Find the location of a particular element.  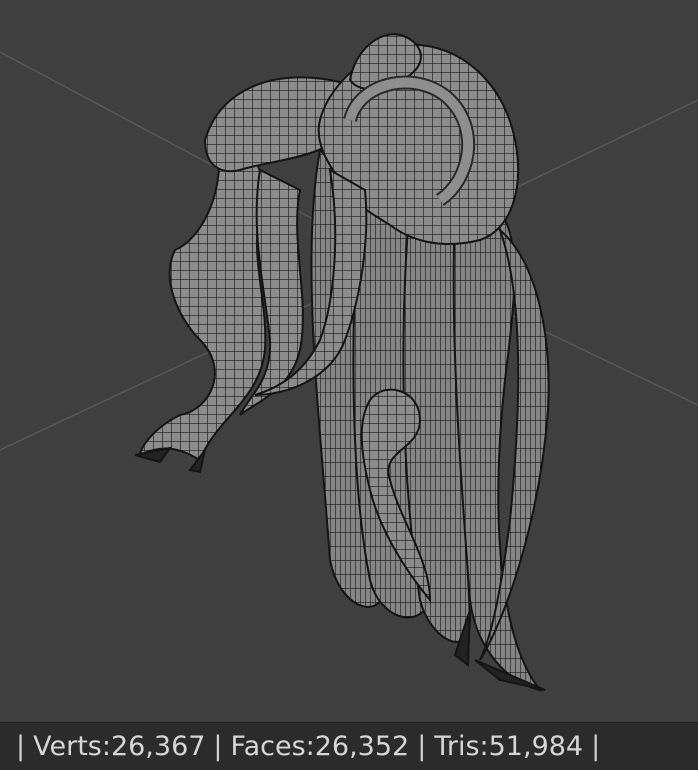

faces-count: Faces:26,352 is located at coordinates (320, 746).